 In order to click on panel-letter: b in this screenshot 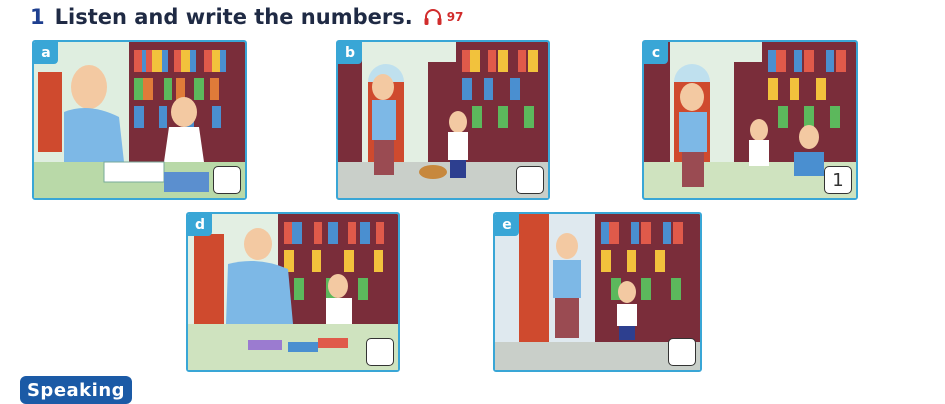, I will do `click(350, 53)`.